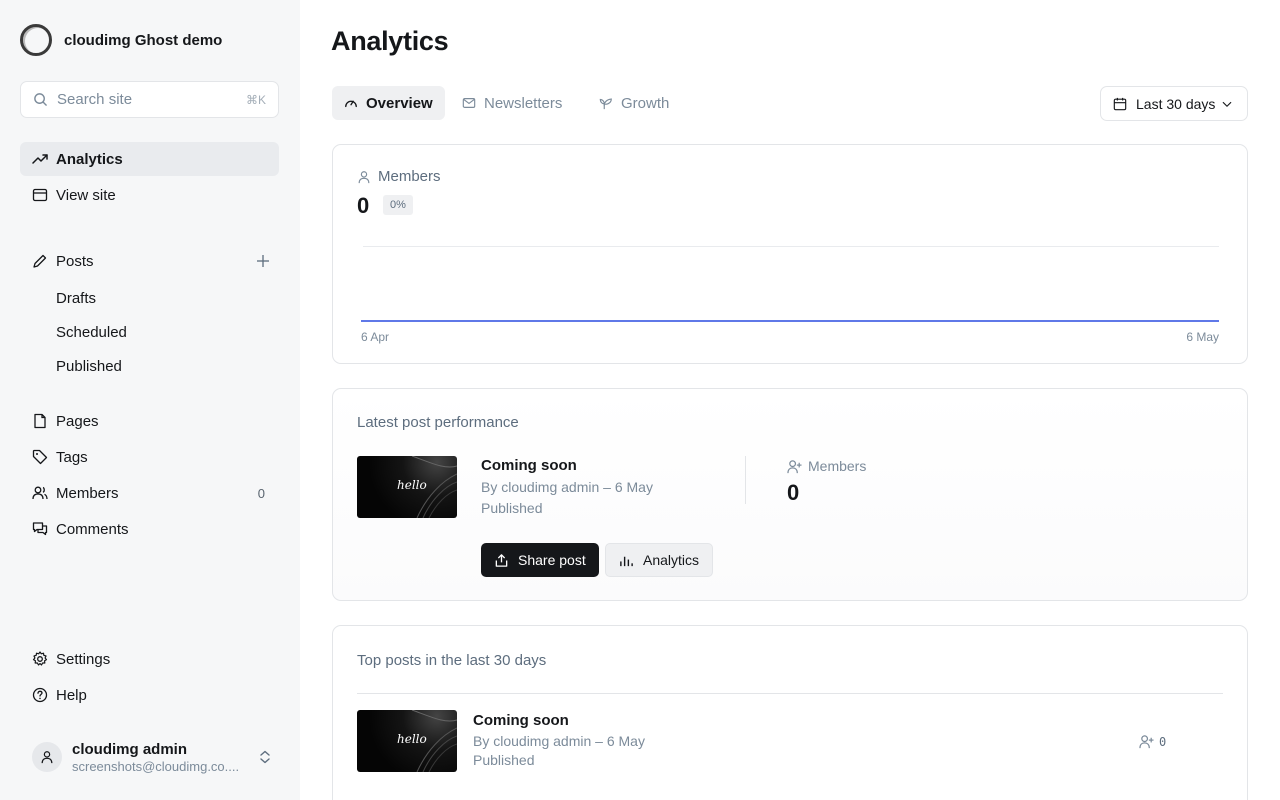 Image resolution: width=1280 pixels, height=800 pixels. What do you see at coordinates (790, 284) in the screenshot?
I see `members-line-chart` at bounding box center [790, 284].